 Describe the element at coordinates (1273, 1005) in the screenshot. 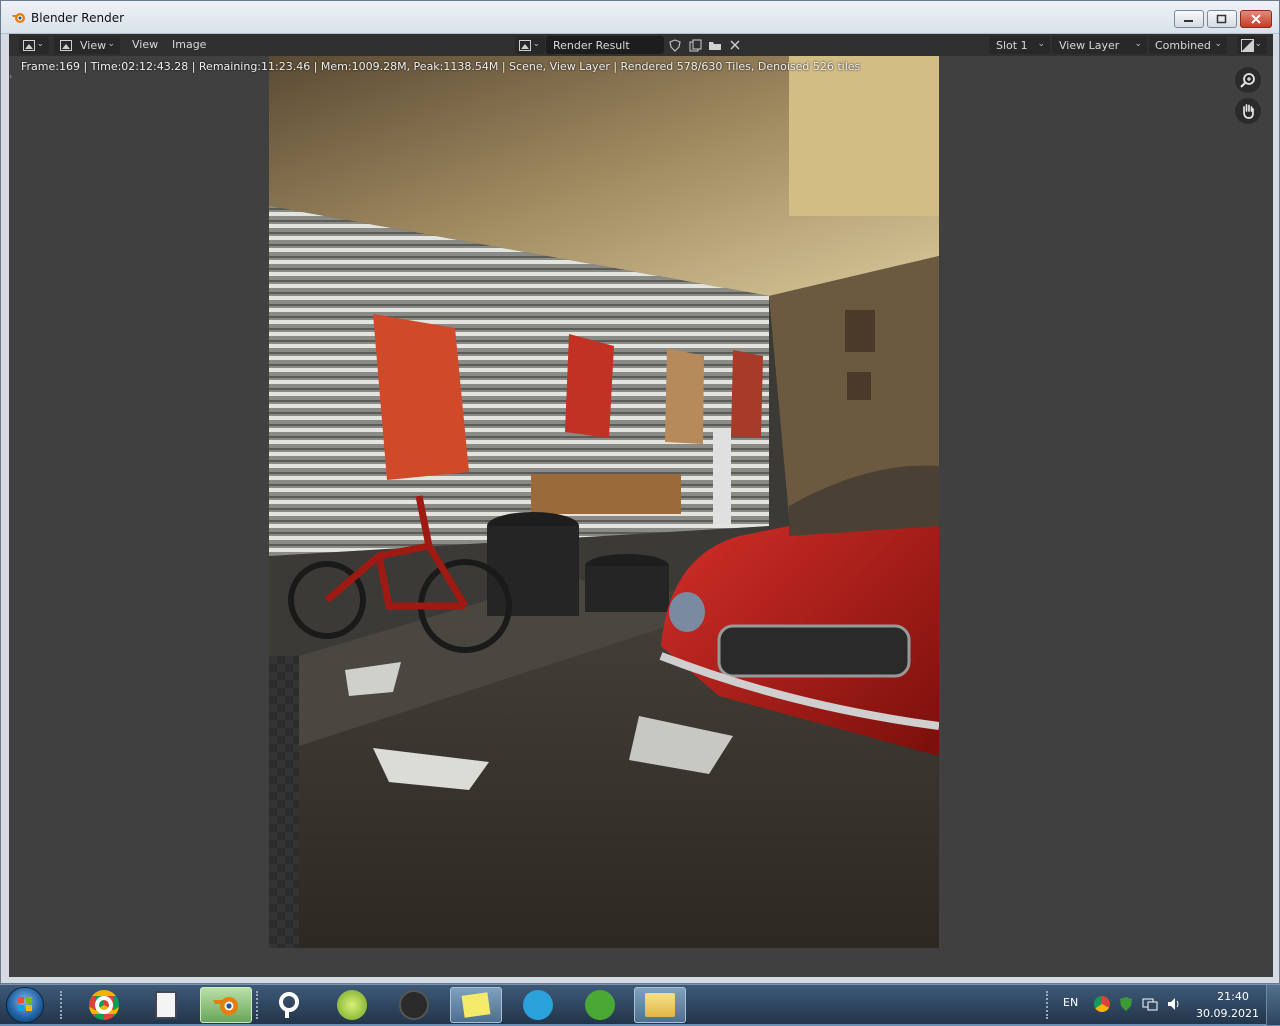

I see `show-desktop-button` at that location.